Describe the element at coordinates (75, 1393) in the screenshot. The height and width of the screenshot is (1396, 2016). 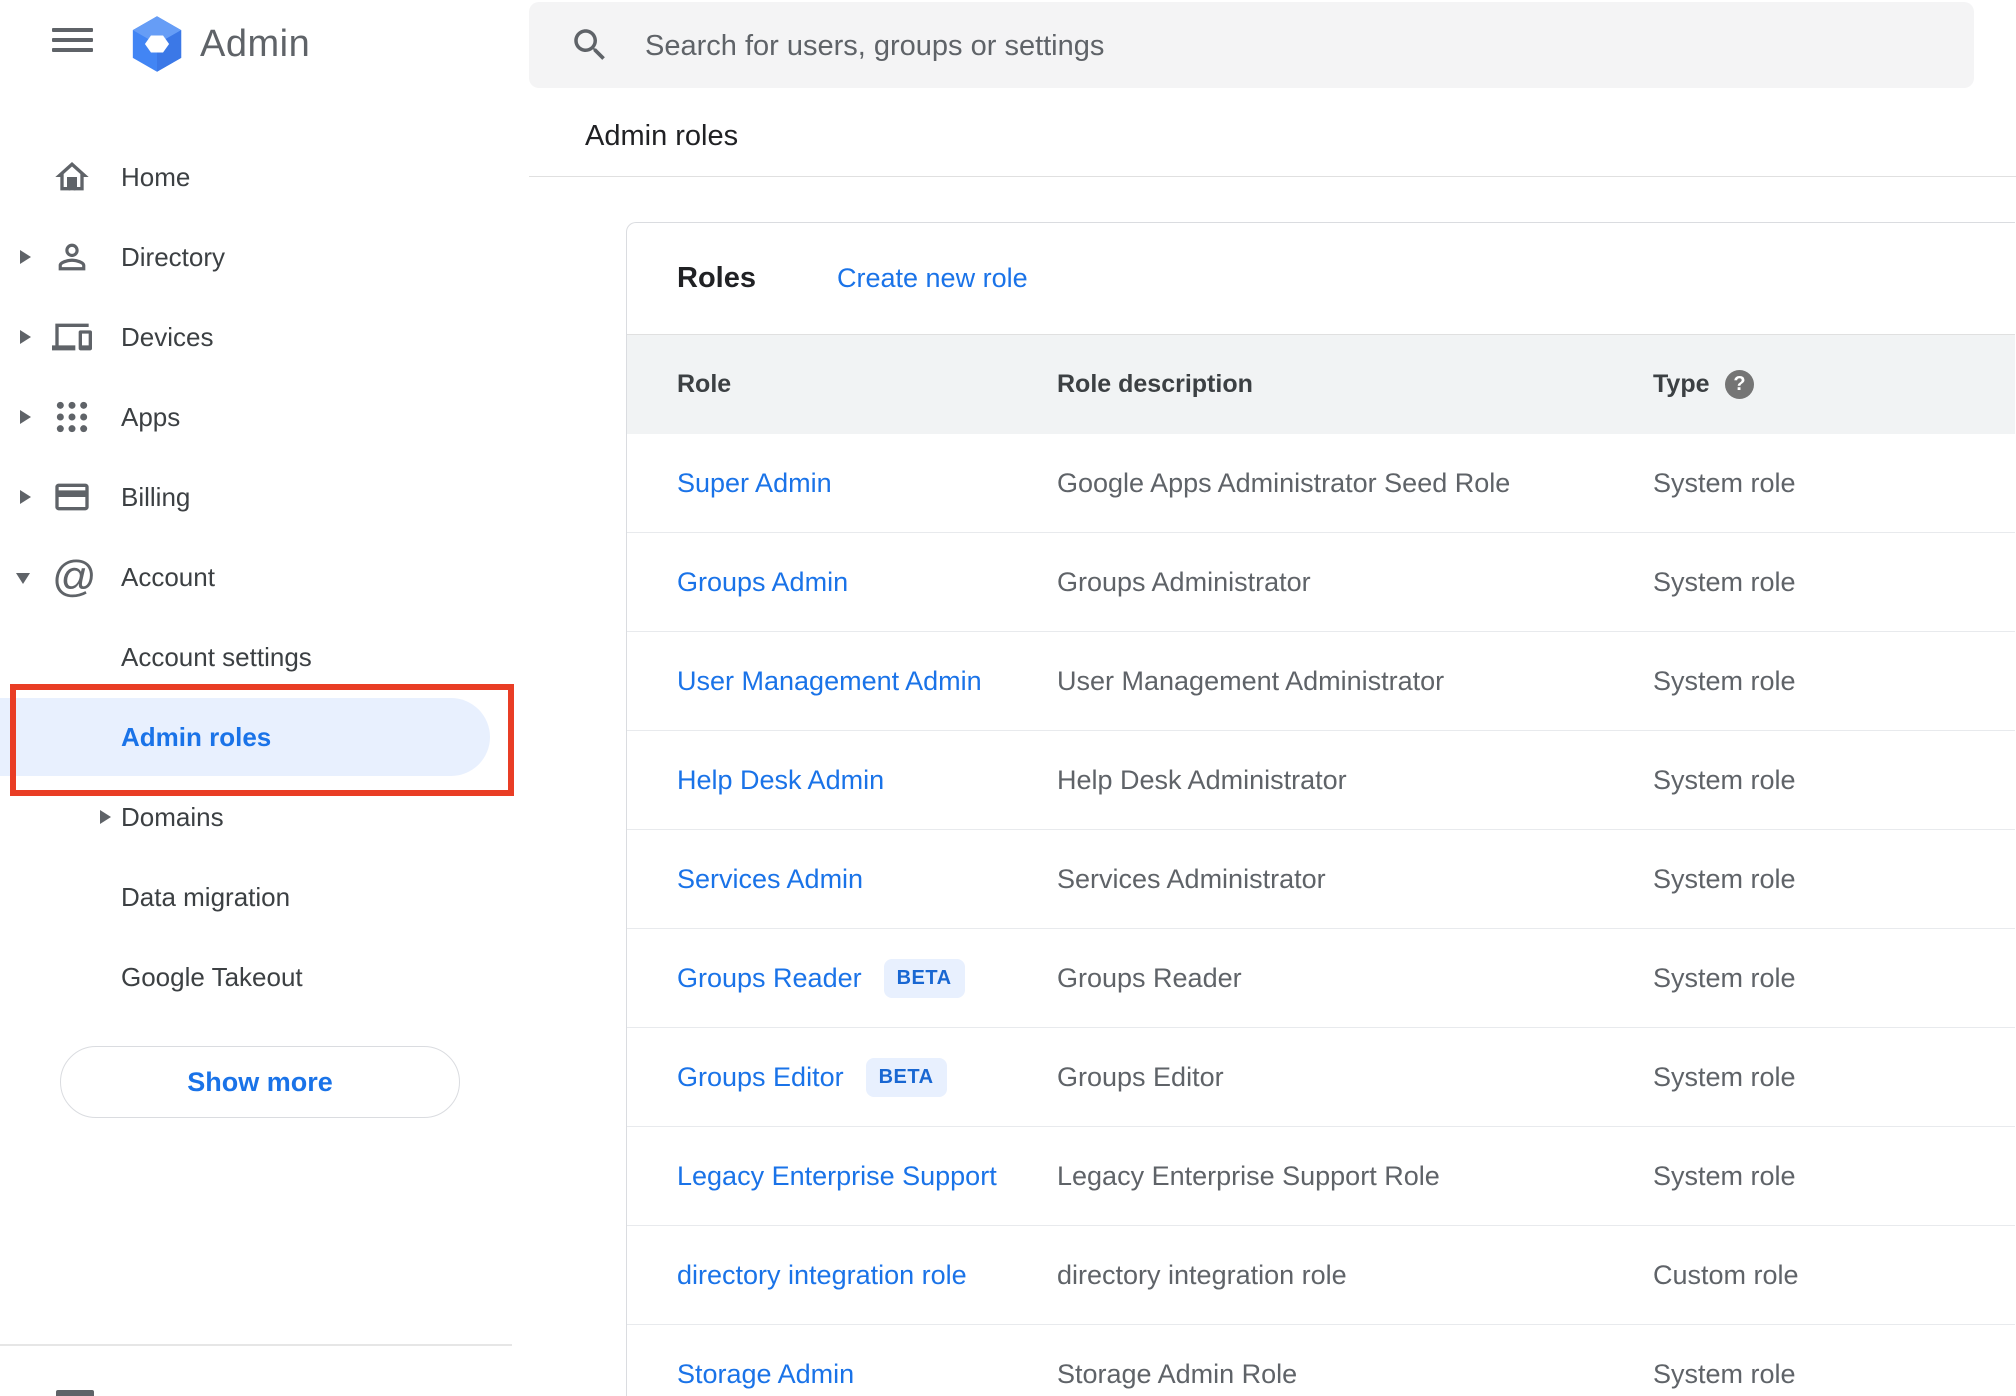
I see `partial-bottom-icon` at that location.